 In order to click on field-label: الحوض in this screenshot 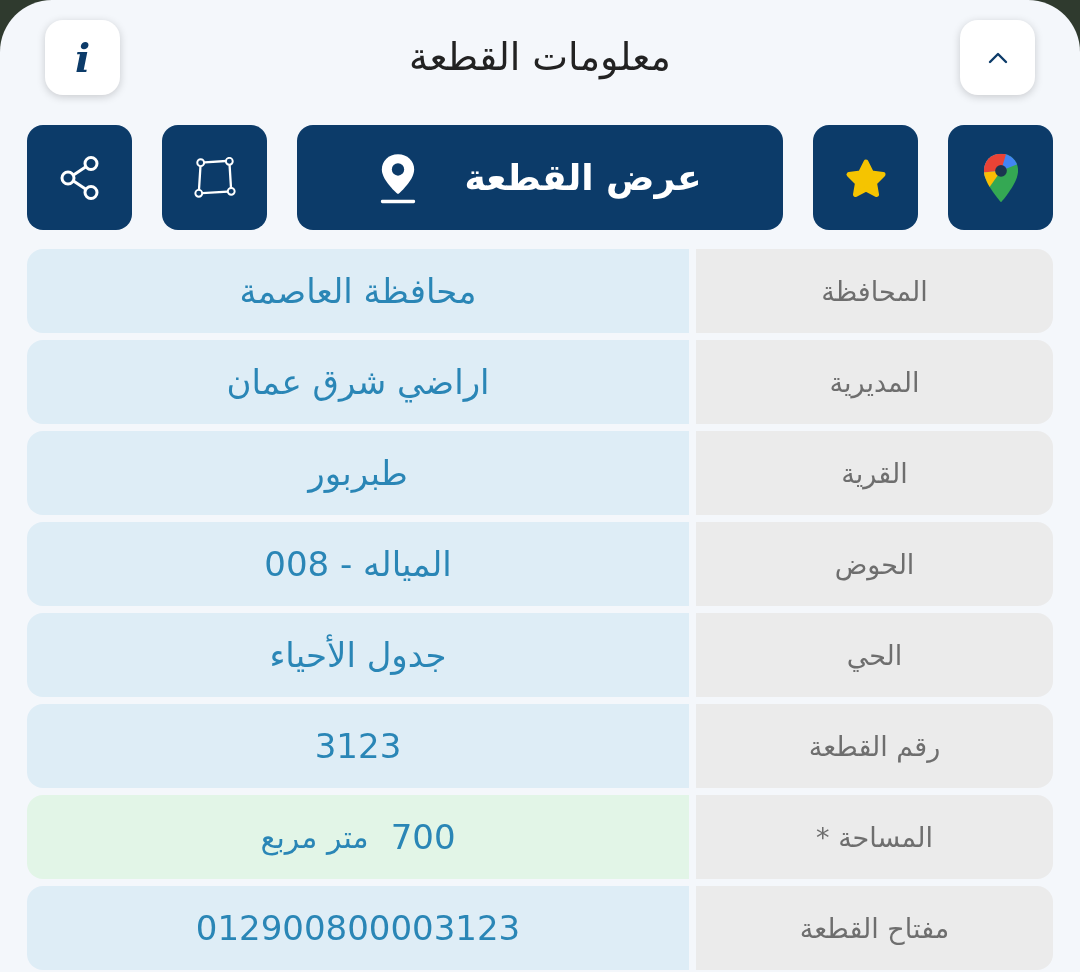, I will do `click(874, 564)`.